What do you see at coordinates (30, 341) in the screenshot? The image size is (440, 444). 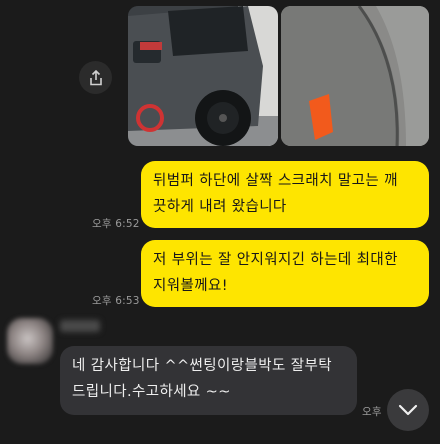 I see `avatar` at bounding box center [30, 341].